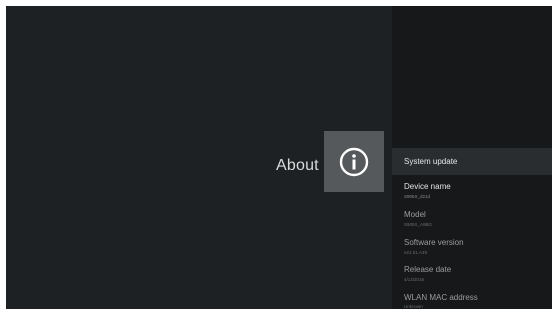  What do you see at coordinates (472, 192) in the screenshot?
I see `menu-item-device-name: Device name S905X_d21d` at bounding box center [472, 192].